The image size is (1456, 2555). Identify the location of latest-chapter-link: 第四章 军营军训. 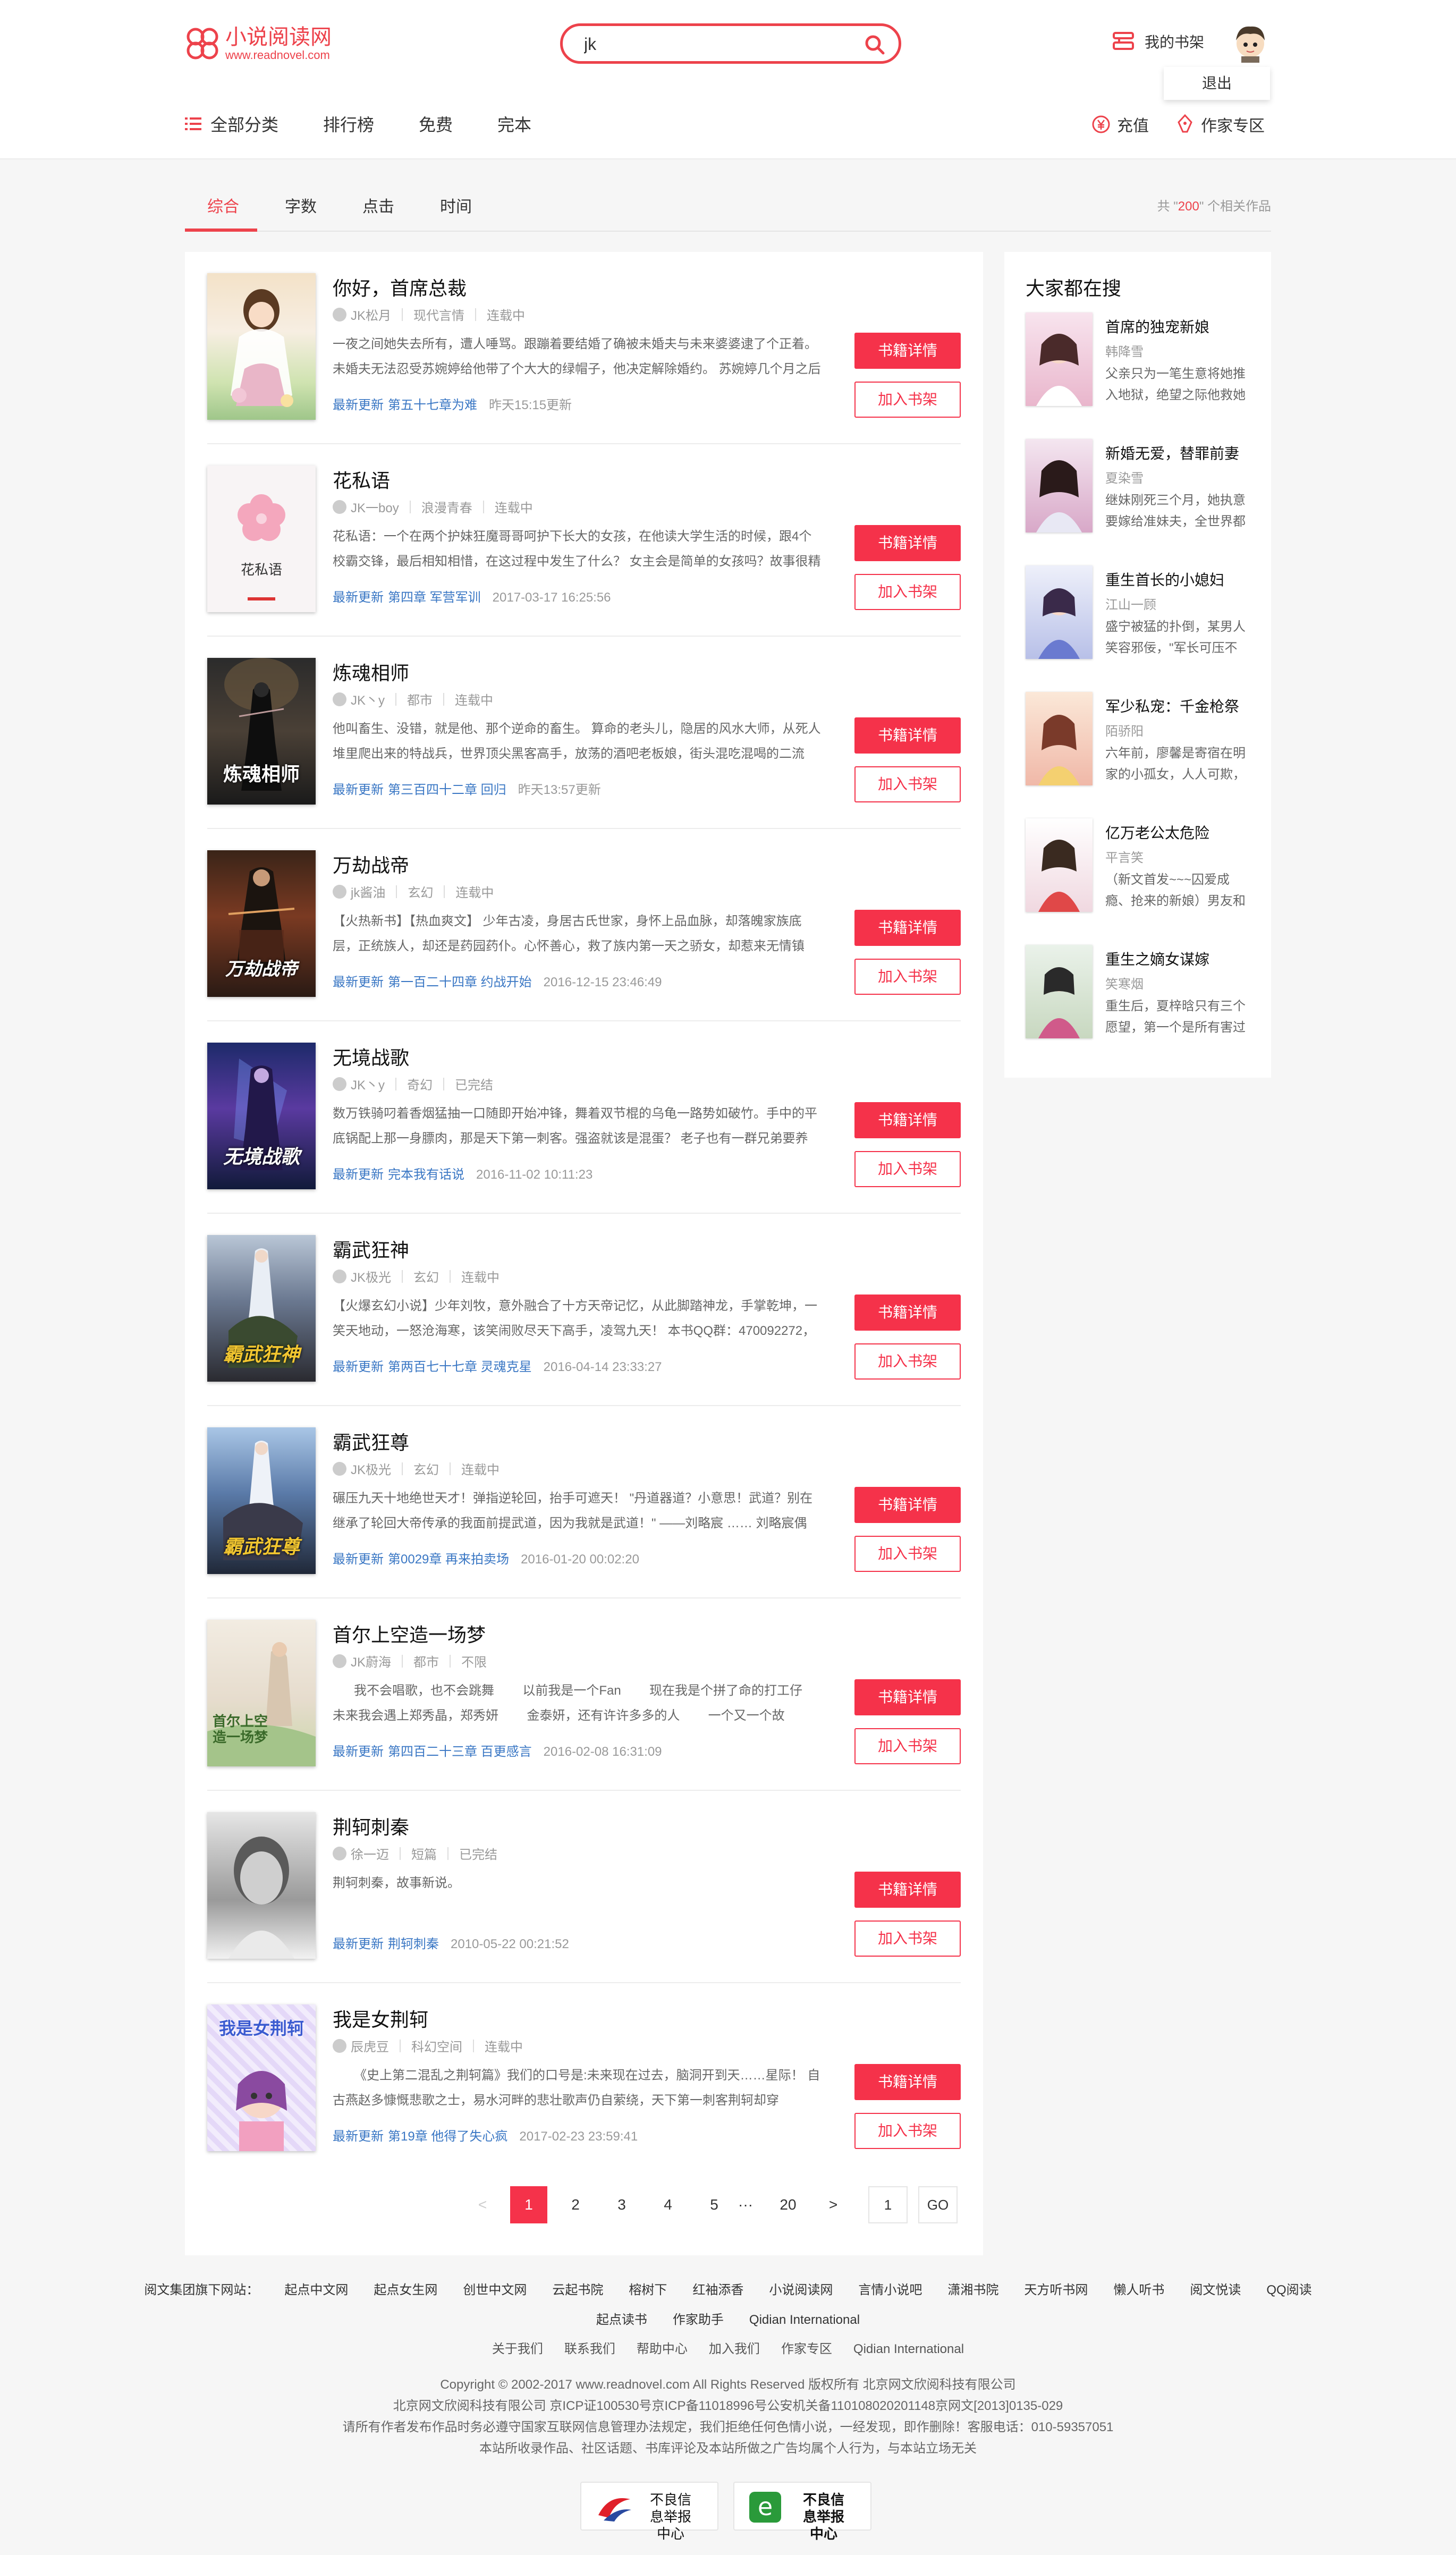
(434, 597).